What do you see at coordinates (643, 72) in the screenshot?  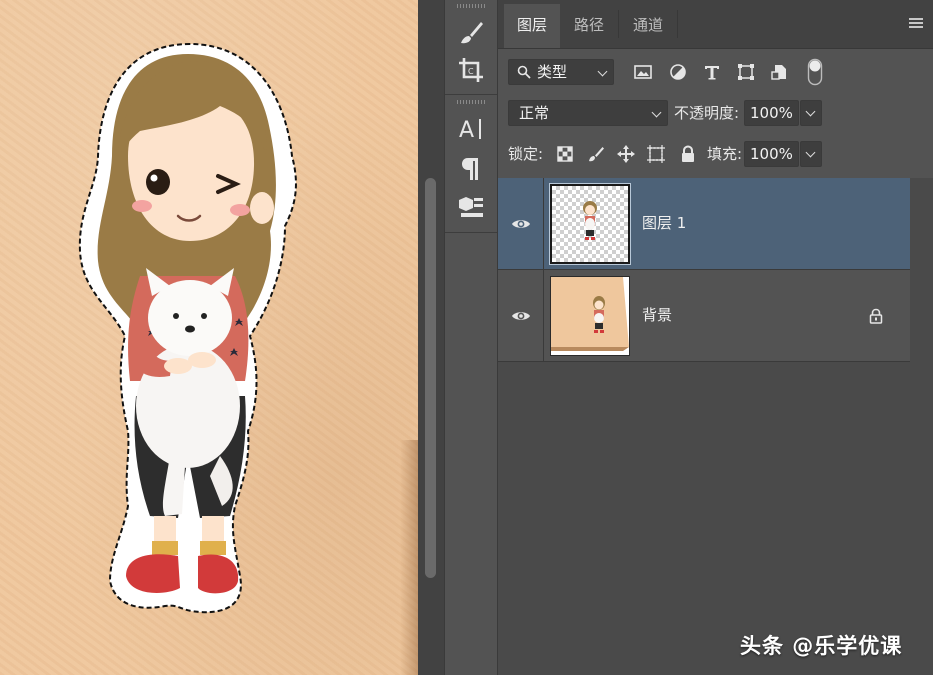 I see `image-filter-icon` at bounding box center [643, 72].